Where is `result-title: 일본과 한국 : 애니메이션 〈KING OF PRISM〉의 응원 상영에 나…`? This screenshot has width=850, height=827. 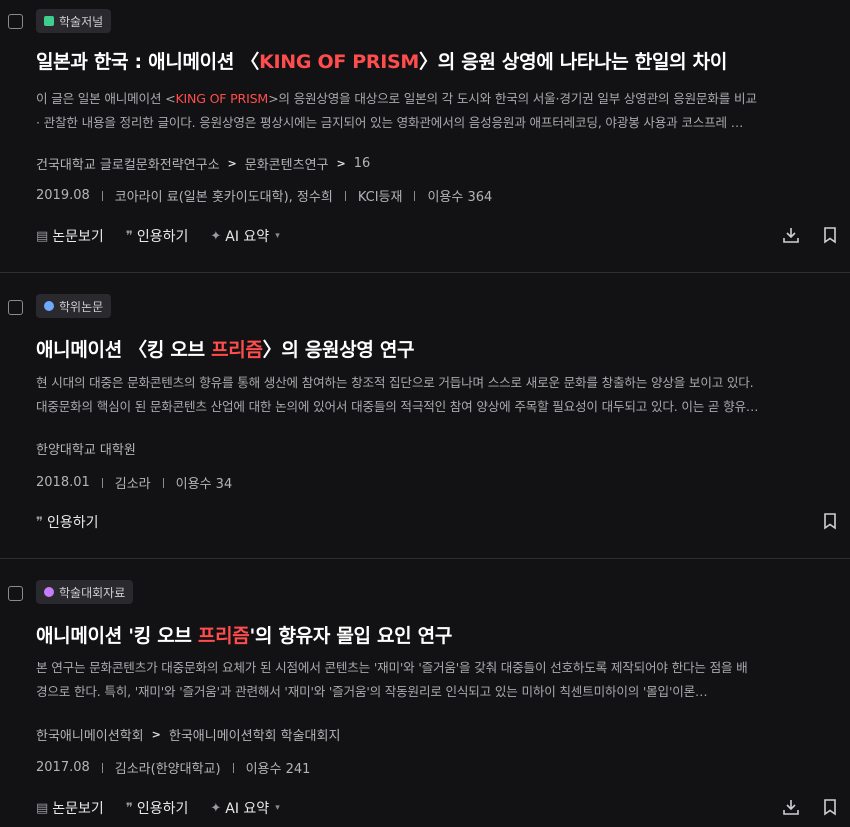 result-title: 일본과 한국 : 애니메이션 〈KING OF PRISM〉의 응원 상영에 나… is located at coordinates (381, 60).